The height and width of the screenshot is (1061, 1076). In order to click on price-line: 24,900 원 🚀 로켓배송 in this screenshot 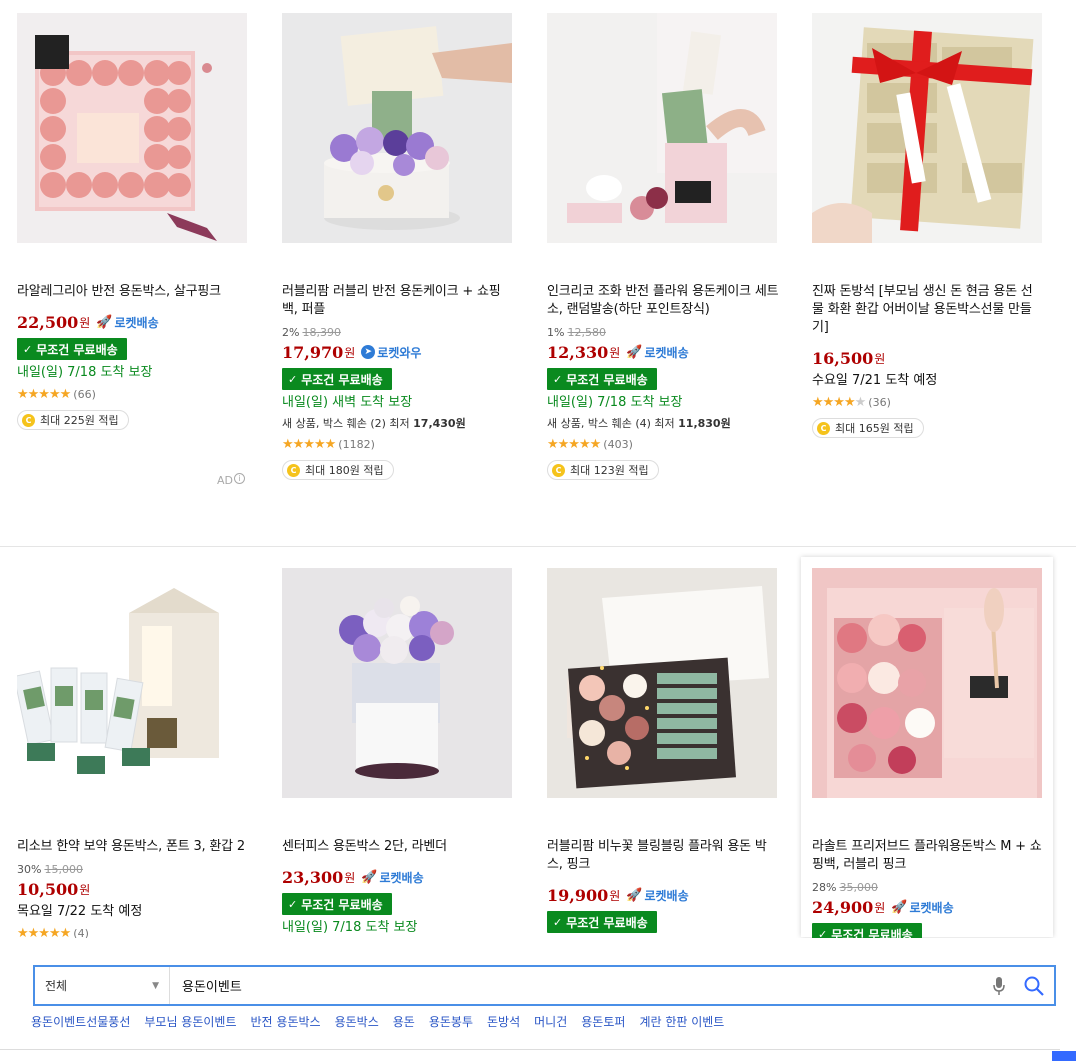, I will do `click(928, 907)`.